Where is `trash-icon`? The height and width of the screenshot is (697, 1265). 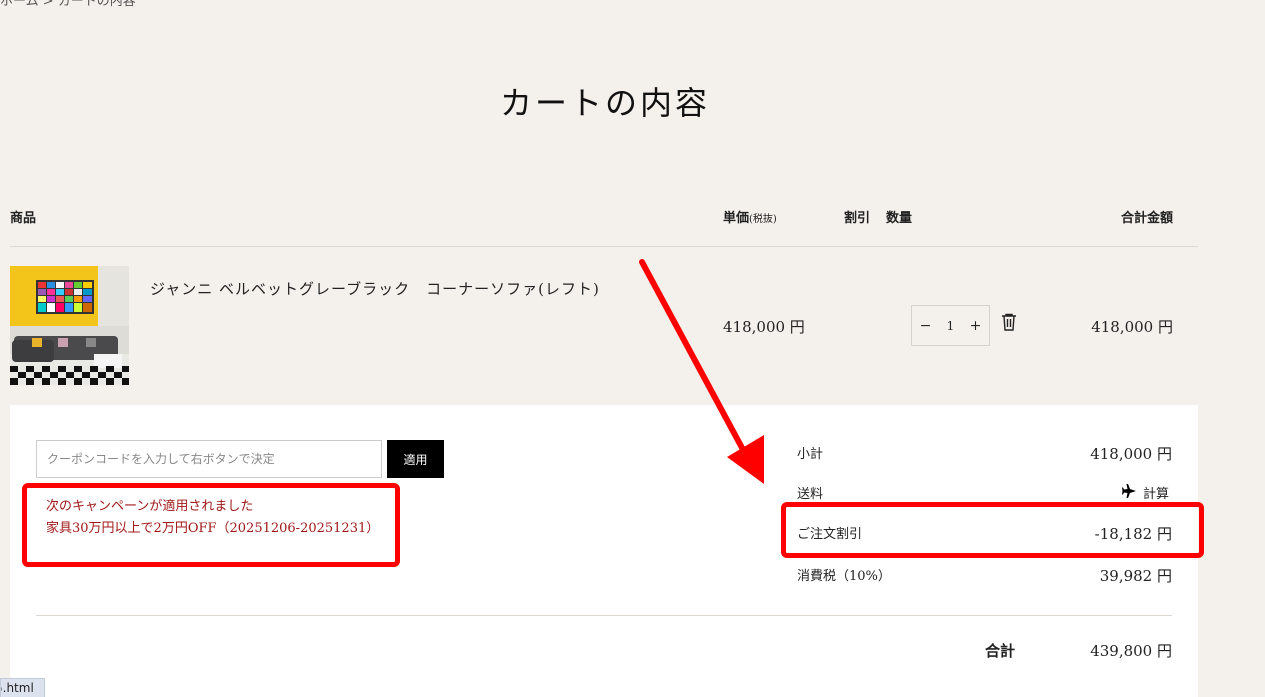 trash-icon is located at coordinates (1009, 322).